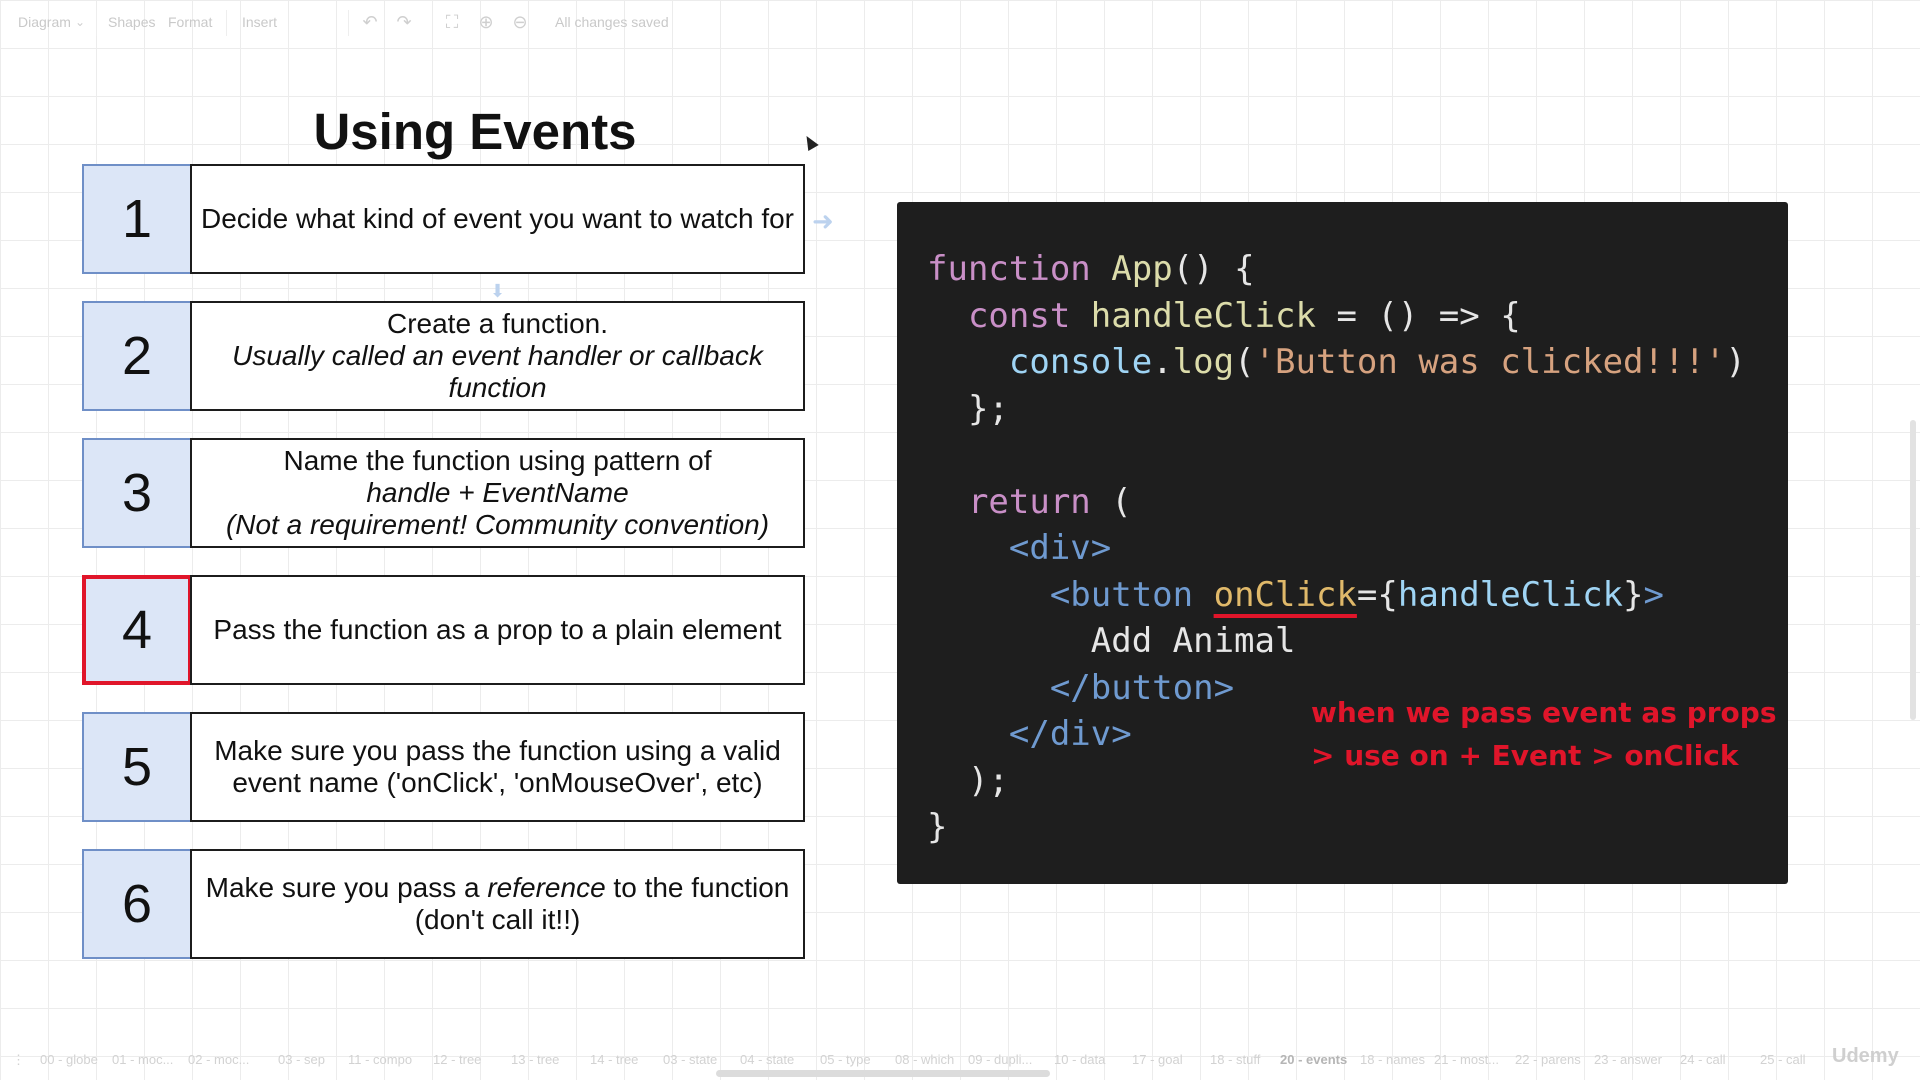 This screenshot has height=1080, width=1920. What do you see at coordinates (475, 131) in the screenshot?
I see `slide-title: Using Events` at bounding box center [475, 131].